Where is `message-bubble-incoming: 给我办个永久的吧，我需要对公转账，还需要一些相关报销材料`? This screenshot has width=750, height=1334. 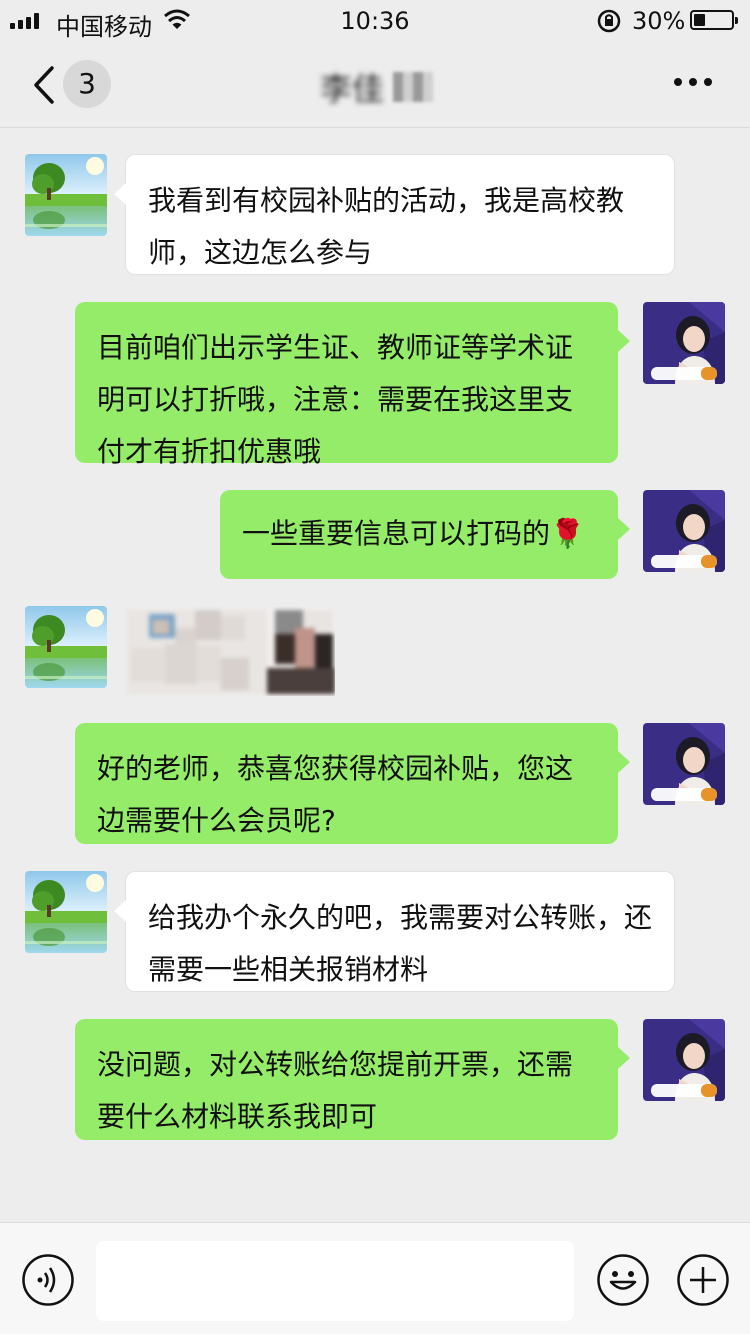 message-bubble-incoming: 给我办个永久的吧，我需要对公转账，还需要一些相关报销材料 is located at coordinates (394, 931).